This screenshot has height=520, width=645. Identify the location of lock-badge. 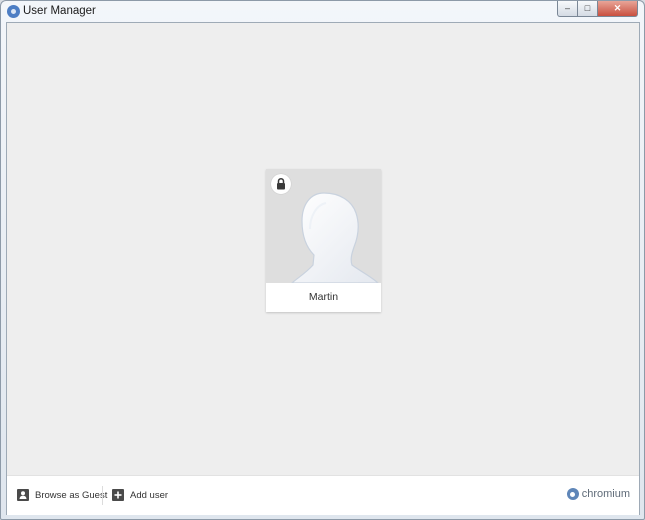
(281, 184).